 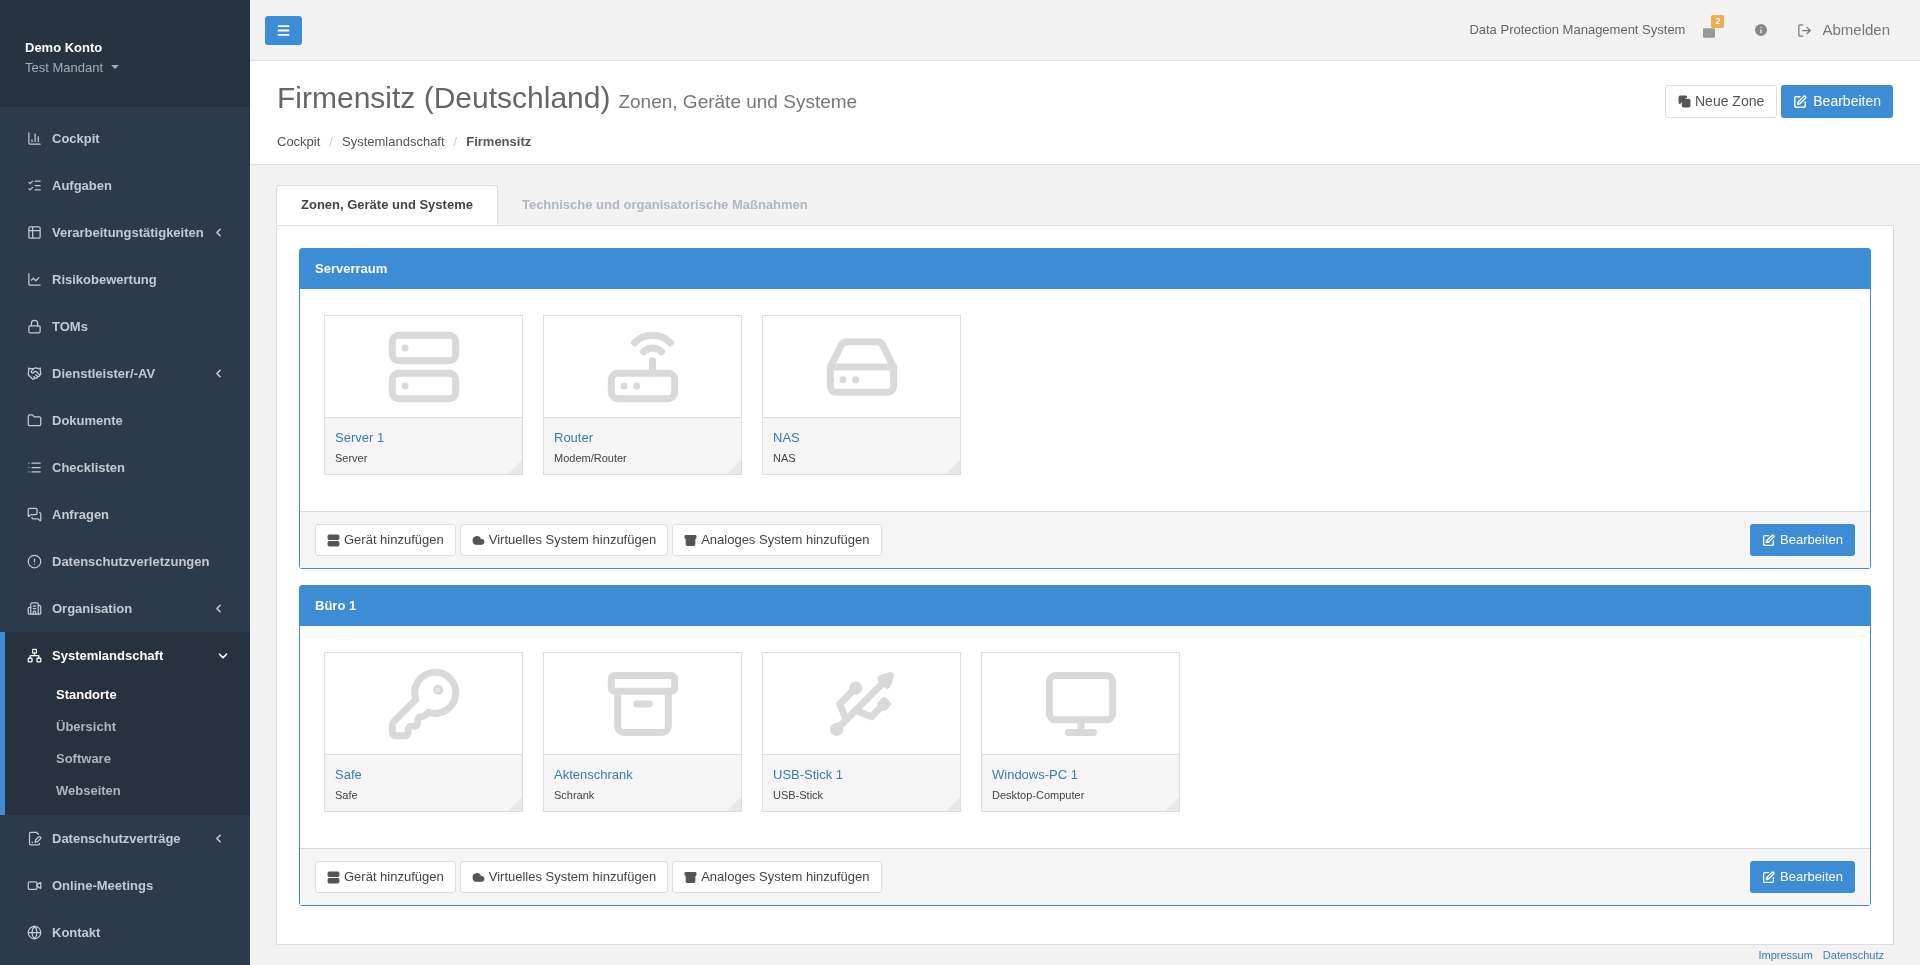 What do you see at coordinates (299, 142) in the screenshot?
I see `breadcrumb-link: Cockpit` at bounding box center [299, 142].